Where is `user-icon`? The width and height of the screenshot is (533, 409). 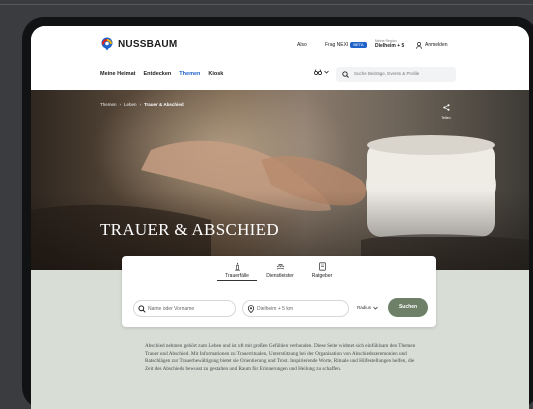
user-icon is located at coordinates (419, 45).